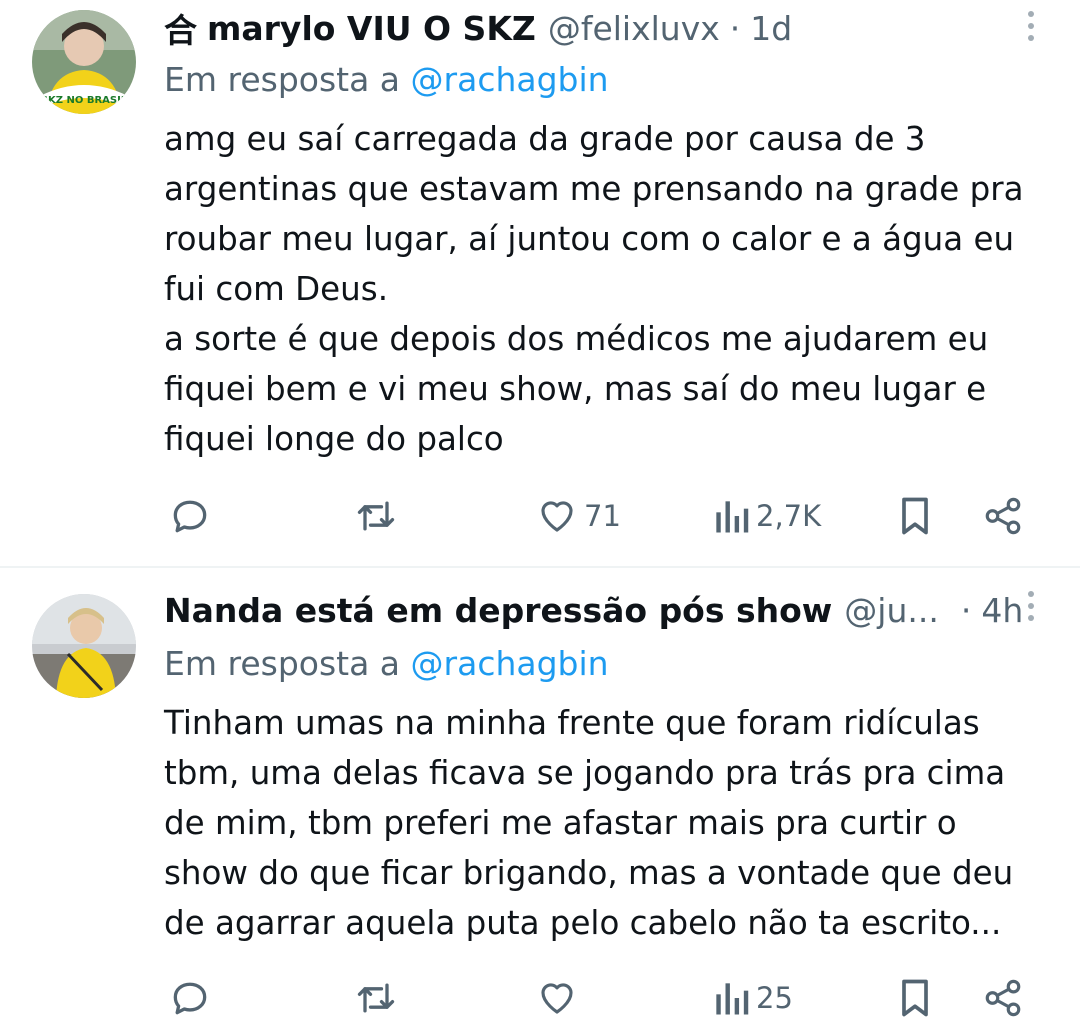  I want to click on name-emoji: 合, so click(180, 30).